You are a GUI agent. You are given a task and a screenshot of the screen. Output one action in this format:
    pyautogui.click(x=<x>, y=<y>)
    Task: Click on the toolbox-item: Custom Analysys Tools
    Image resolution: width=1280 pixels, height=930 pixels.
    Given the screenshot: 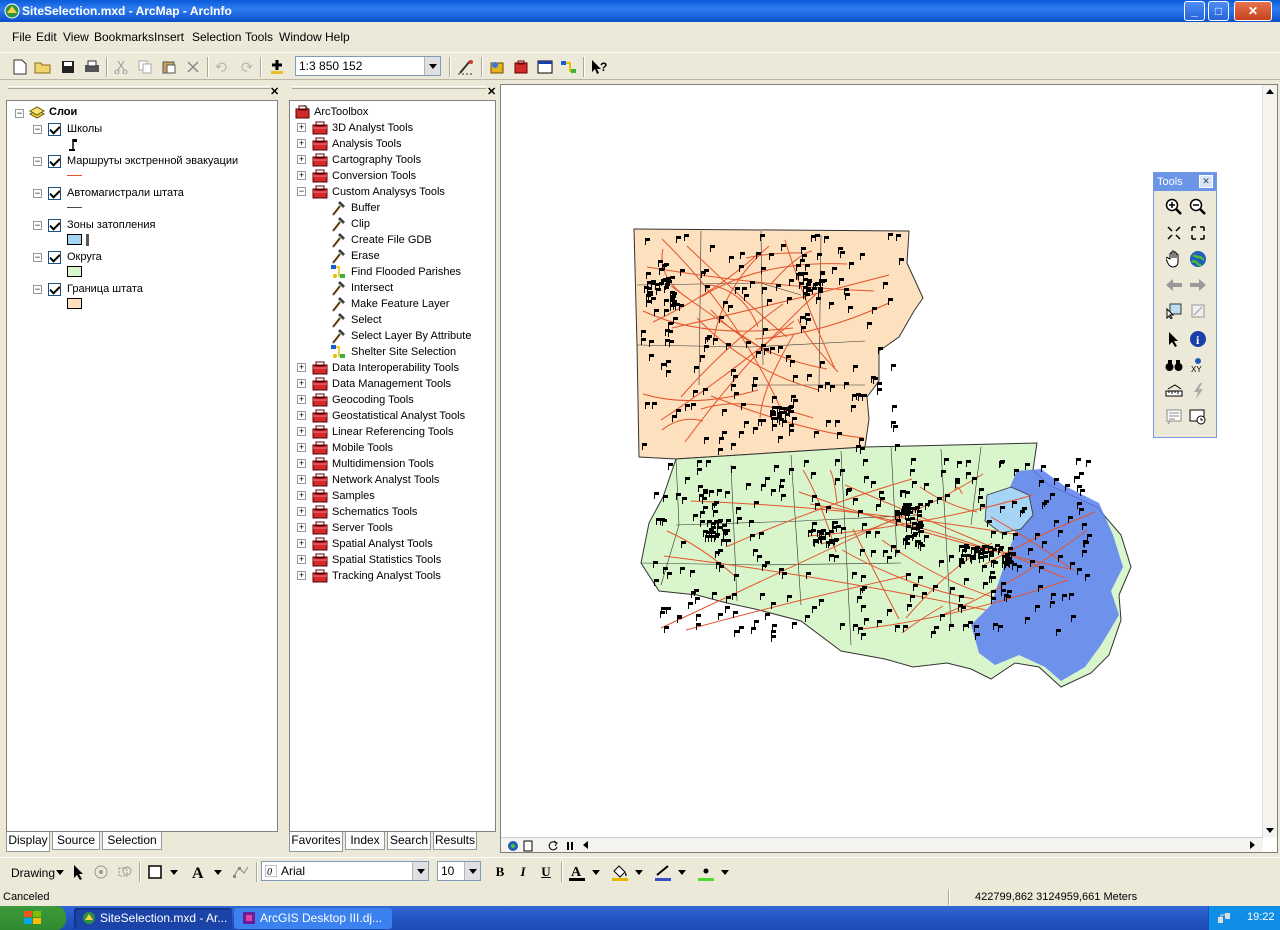 What is the action you would take?
    pyautogui.click(x=388, y=192)
    